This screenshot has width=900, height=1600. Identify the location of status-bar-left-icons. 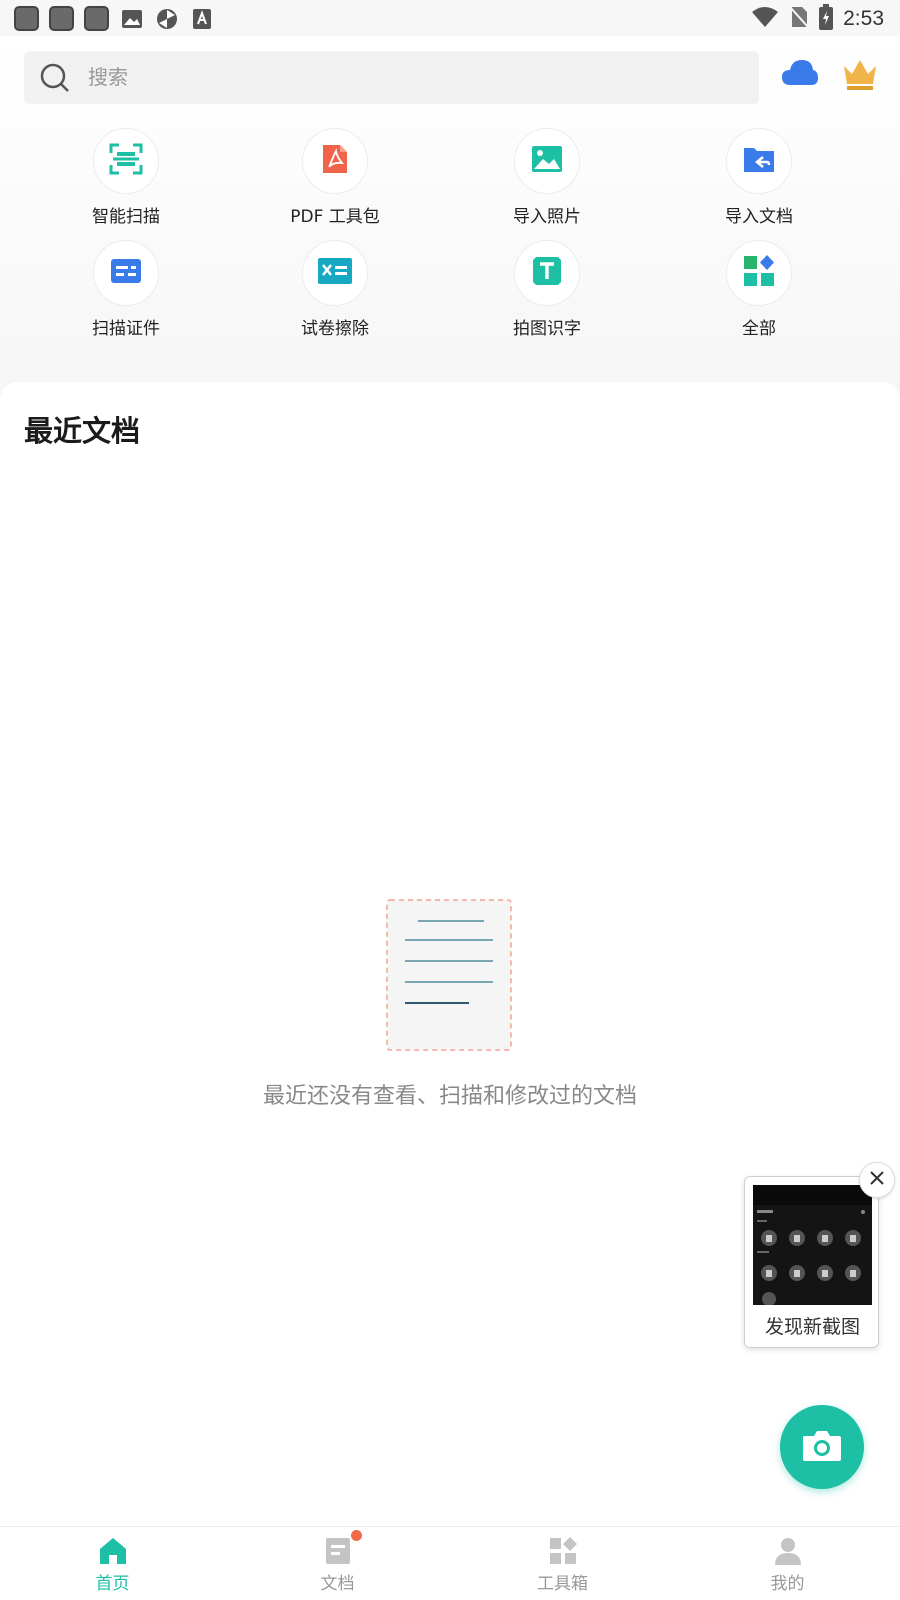
(114, 18).